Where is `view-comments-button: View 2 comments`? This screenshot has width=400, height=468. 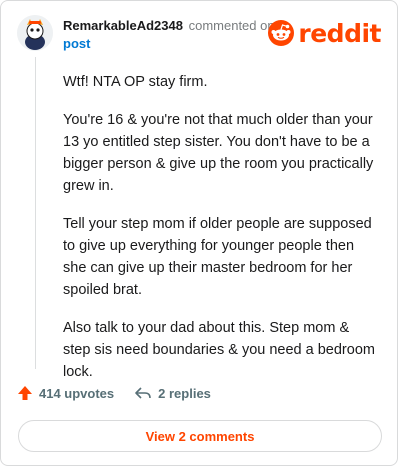 view-comments-button: View 2 comments is located at coordinates (200, 436).